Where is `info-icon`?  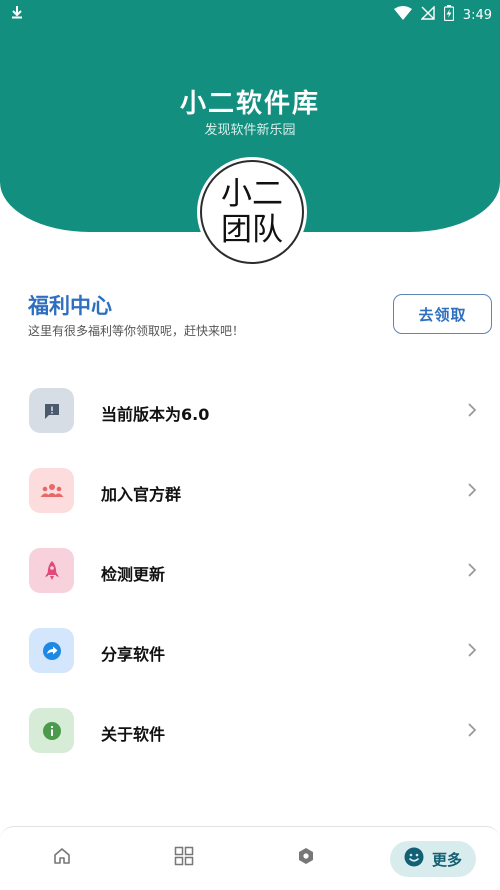
info-icon is located at coordinates (51, 730).